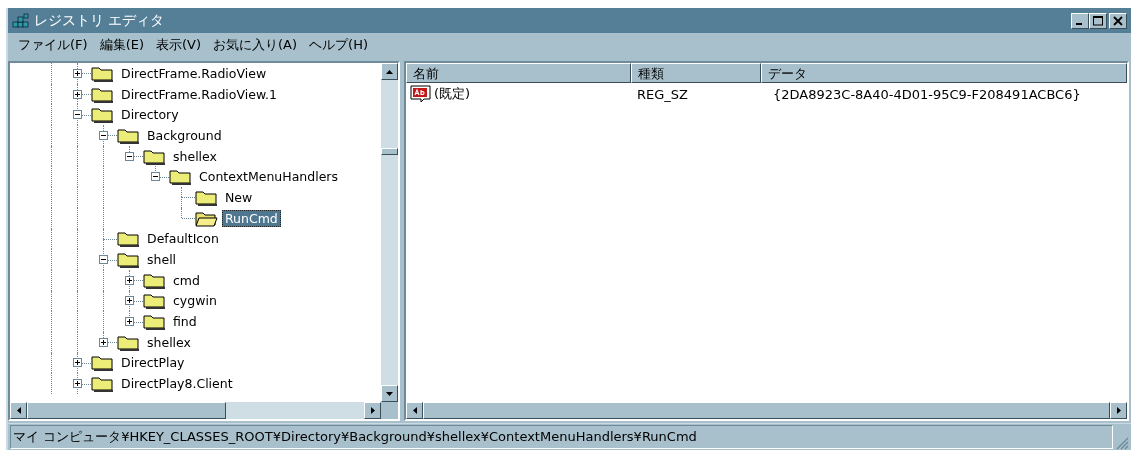  I want to click on menu-item: お気に入り(A), so click(255, 45).